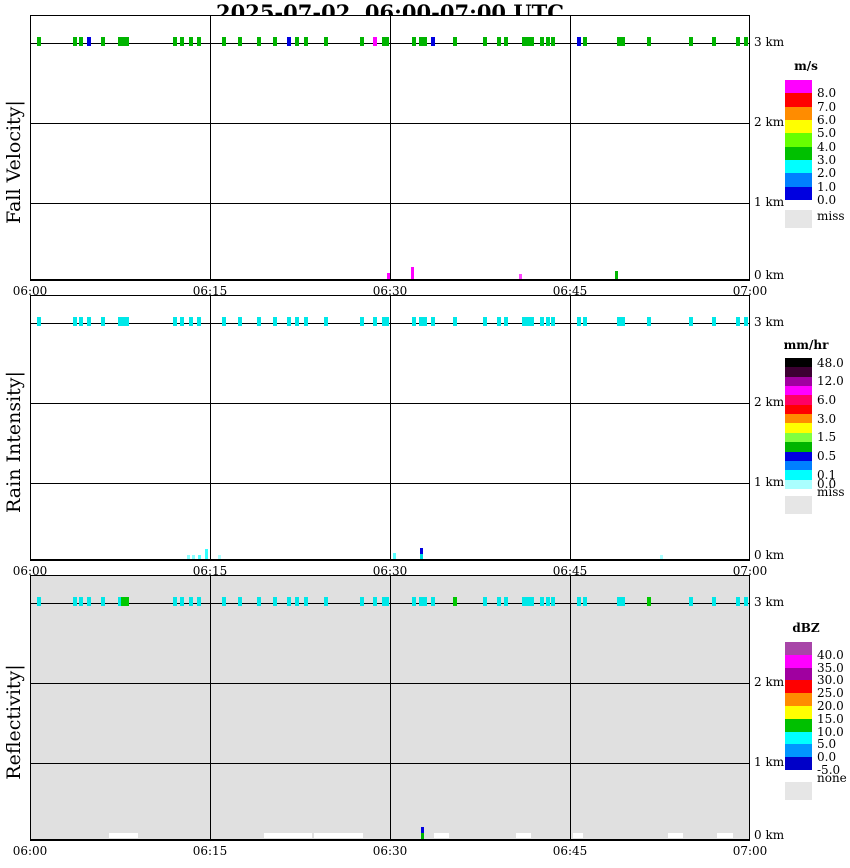  Describe the element at coordinates (830, 362) in the screenshot. I see `legend-value-label: 48.0` at that location.